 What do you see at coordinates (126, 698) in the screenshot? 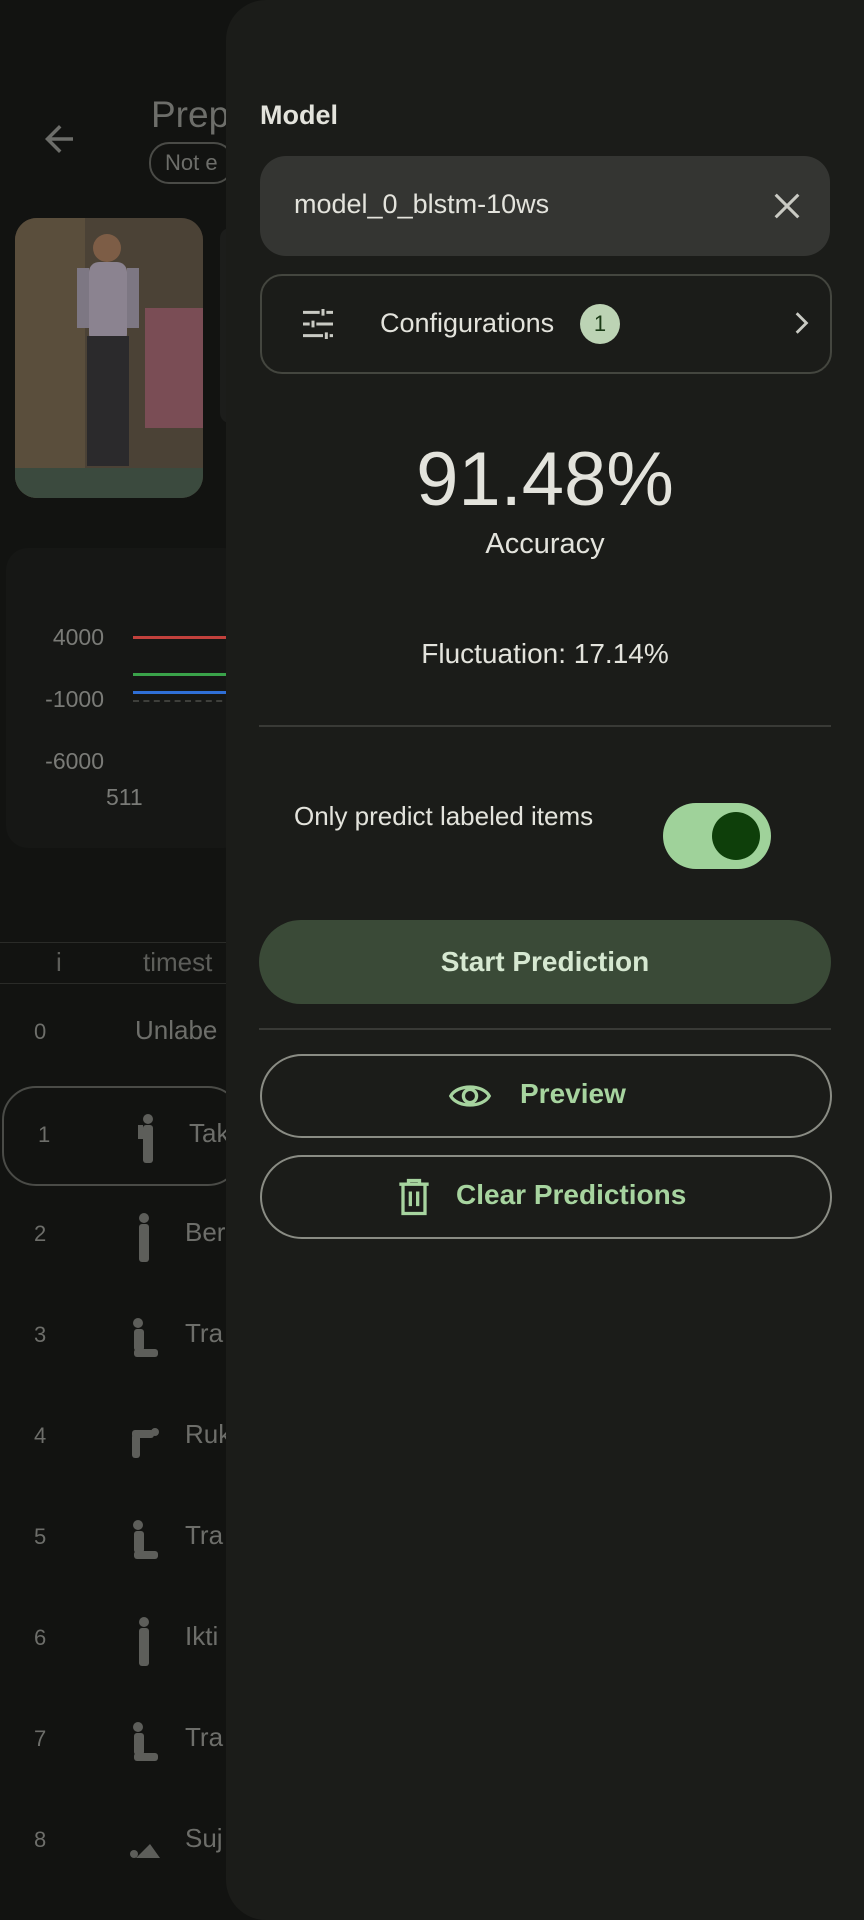
I see `sensor-chart-card: 4000 -1000 -6000 511` at bounding box center [126, 698].